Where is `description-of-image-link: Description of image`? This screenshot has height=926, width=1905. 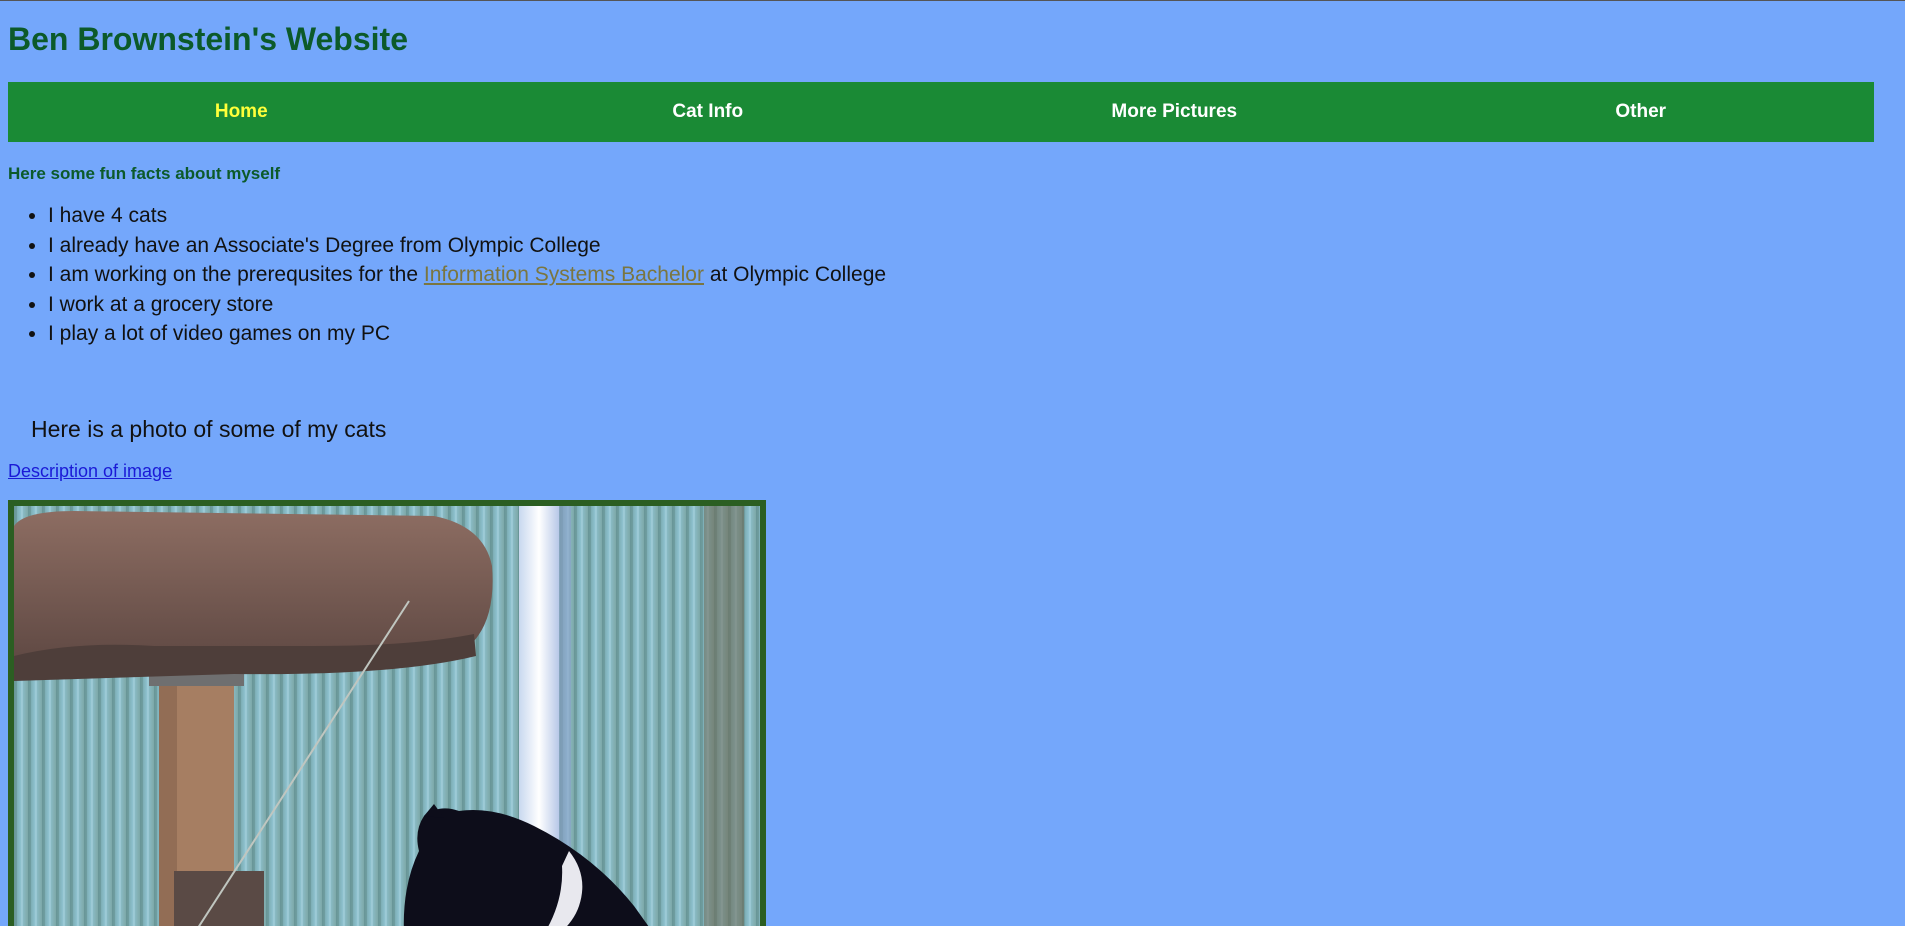
description-of-image-link: Description of image is located at coordinates (90, 471).